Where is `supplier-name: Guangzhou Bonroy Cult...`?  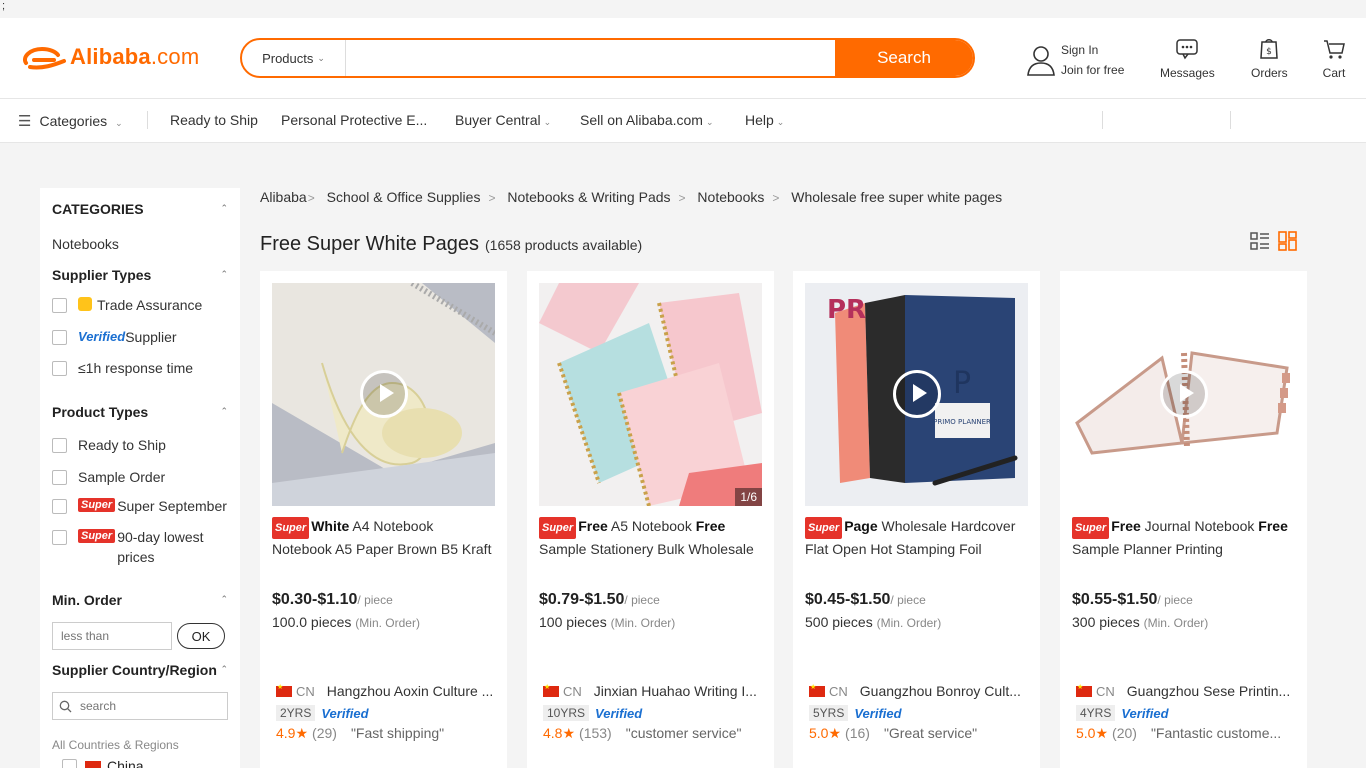 supplier-name: Guangzhou Bonroy Cult... is located at coordinates (940, 691).